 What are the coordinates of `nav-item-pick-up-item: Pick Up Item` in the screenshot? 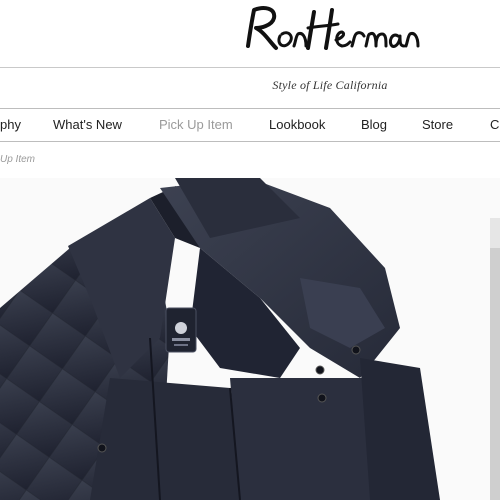 It's located at (196, 124).